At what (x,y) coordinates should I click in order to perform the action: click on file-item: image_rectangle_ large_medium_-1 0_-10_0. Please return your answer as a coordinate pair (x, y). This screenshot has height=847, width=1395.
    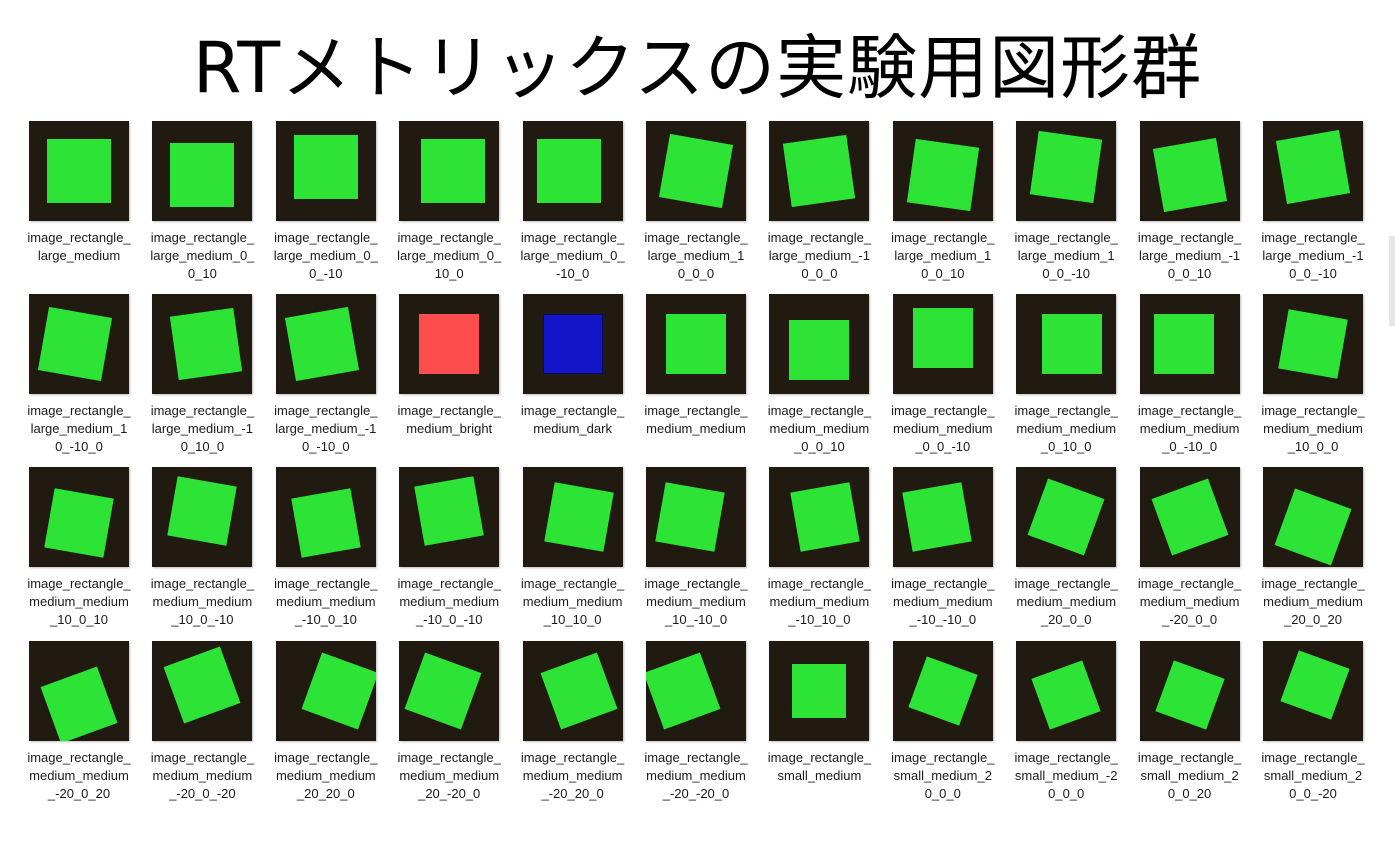
    Looking at the image, I should click on (329, 379).